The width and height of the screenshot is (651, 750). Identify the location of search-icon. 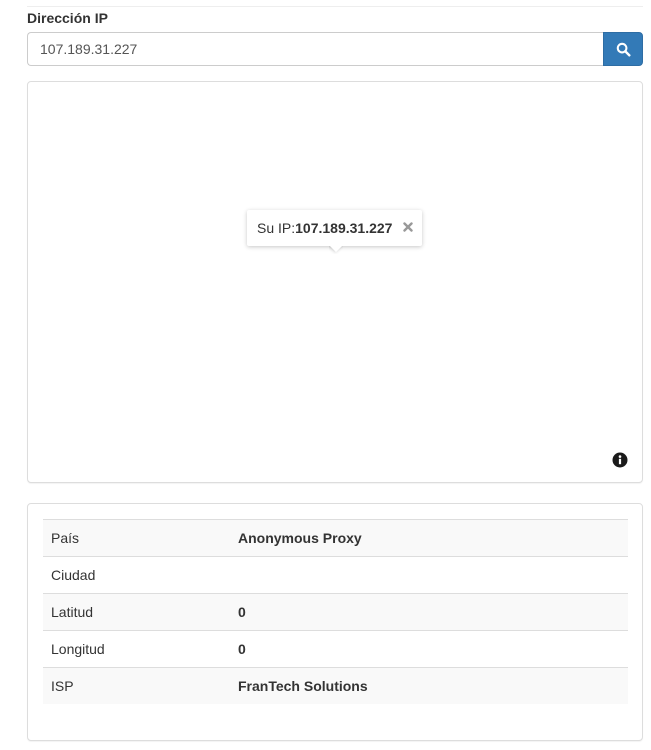
(623, 49).